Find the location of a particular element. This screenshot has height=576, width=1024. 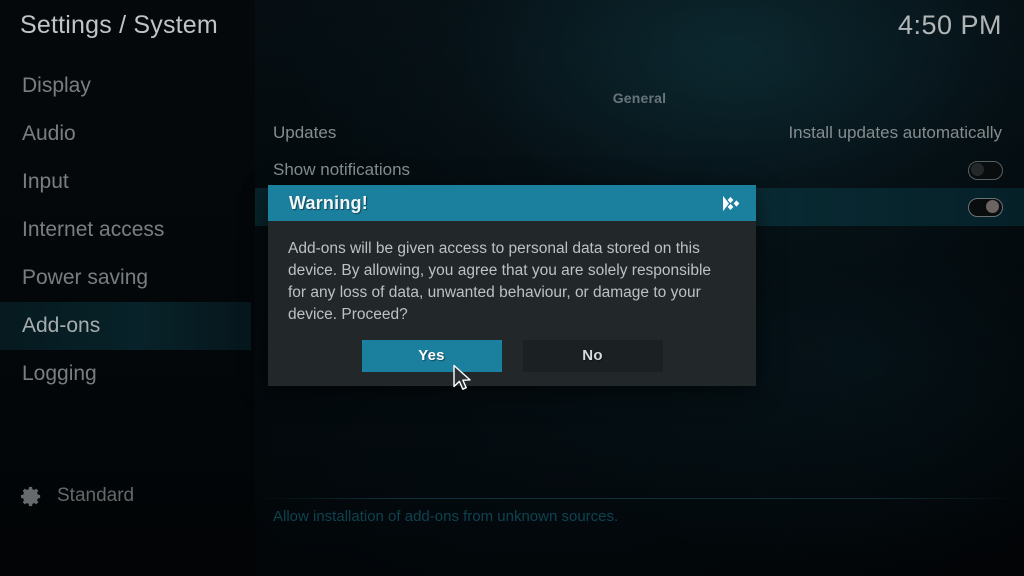

sidebar-item-label: Display is located at coordinates (56, 85).